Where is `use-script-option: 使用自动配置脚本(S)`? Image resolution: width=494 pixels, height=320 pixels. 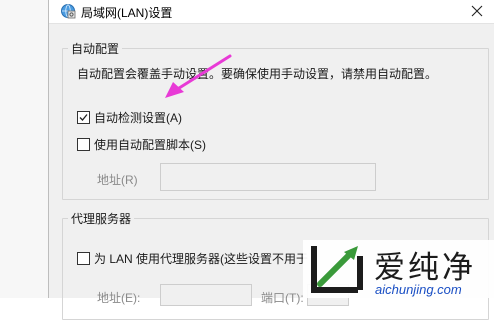 use-script-option: 使用自动配置脚本(S) is located at coordinates (141, 144).